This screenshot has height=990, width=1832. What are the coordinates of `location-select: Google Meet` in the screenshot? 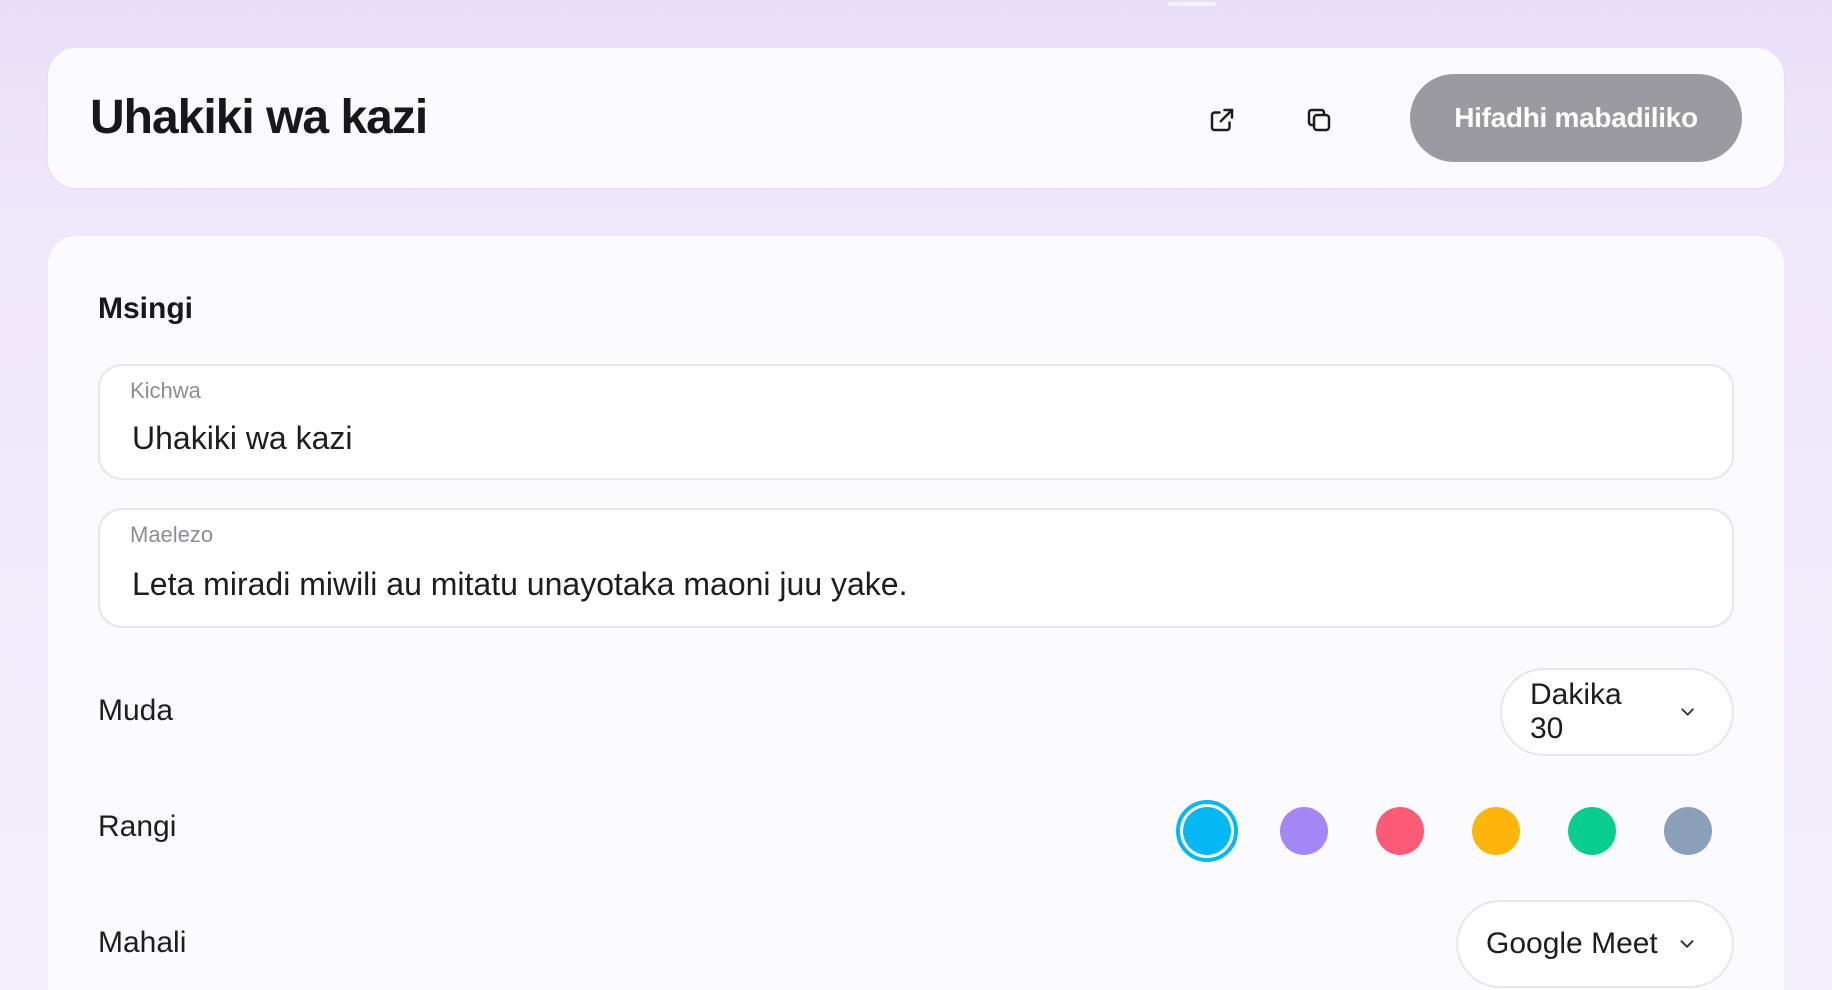 It's located at (1595, 944).